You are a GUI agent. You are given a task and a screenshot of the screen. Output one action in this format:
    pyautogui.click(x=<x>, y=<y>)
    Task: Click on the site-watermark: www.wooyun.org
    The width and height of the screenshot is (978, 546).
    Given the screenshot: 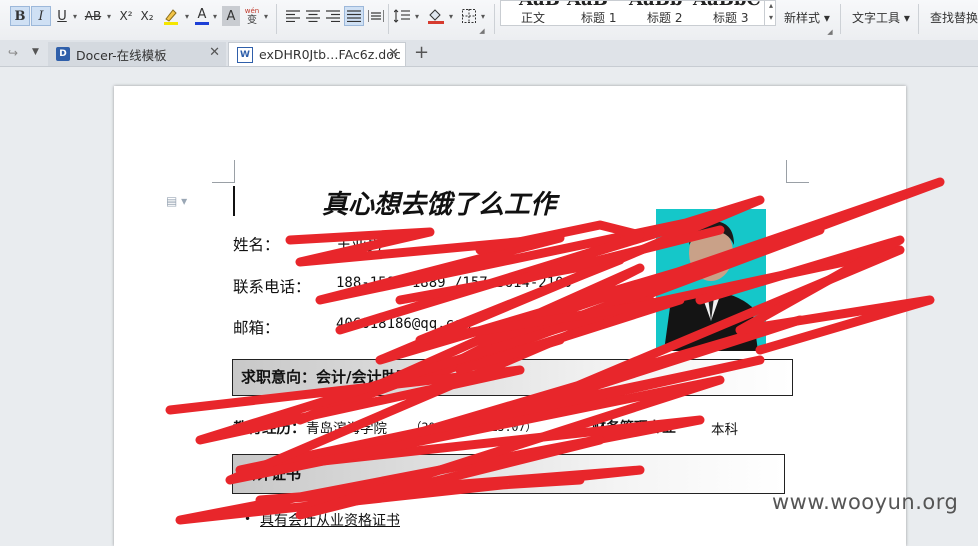 What is the action you would take?
    pyautogui.click(x=865, y=502)
    